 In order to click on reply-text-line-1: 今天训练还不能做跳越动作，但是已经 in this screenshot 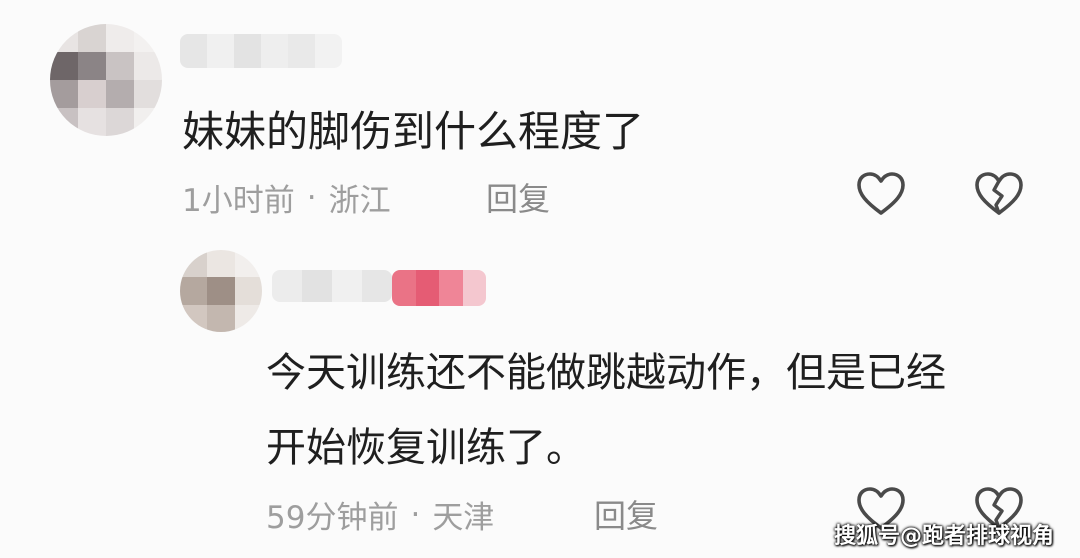, I will do `click(606, 373)`.